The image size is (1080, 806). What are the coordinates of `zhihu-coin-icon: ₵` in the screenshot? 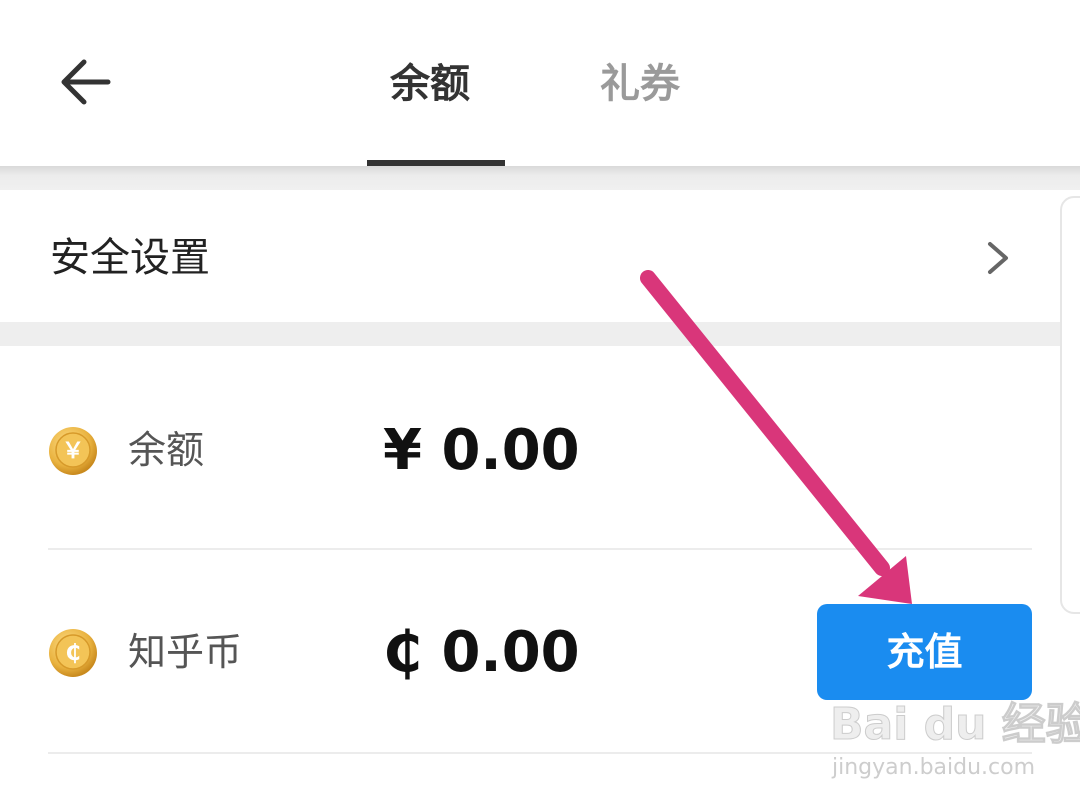 It's located at (73, 653).